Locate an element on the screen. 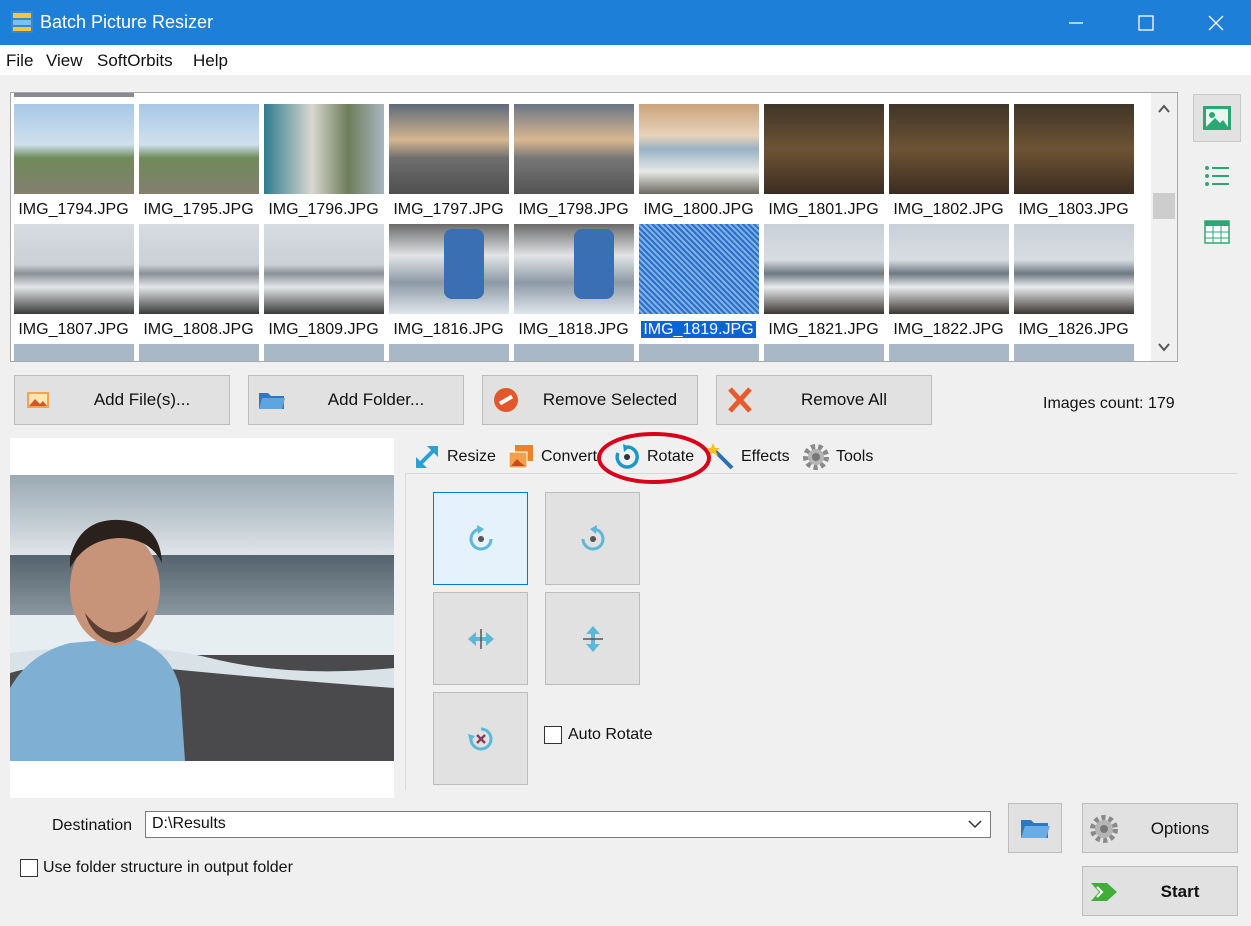  tab-tools: Tools is located at coordinates (837, 457).